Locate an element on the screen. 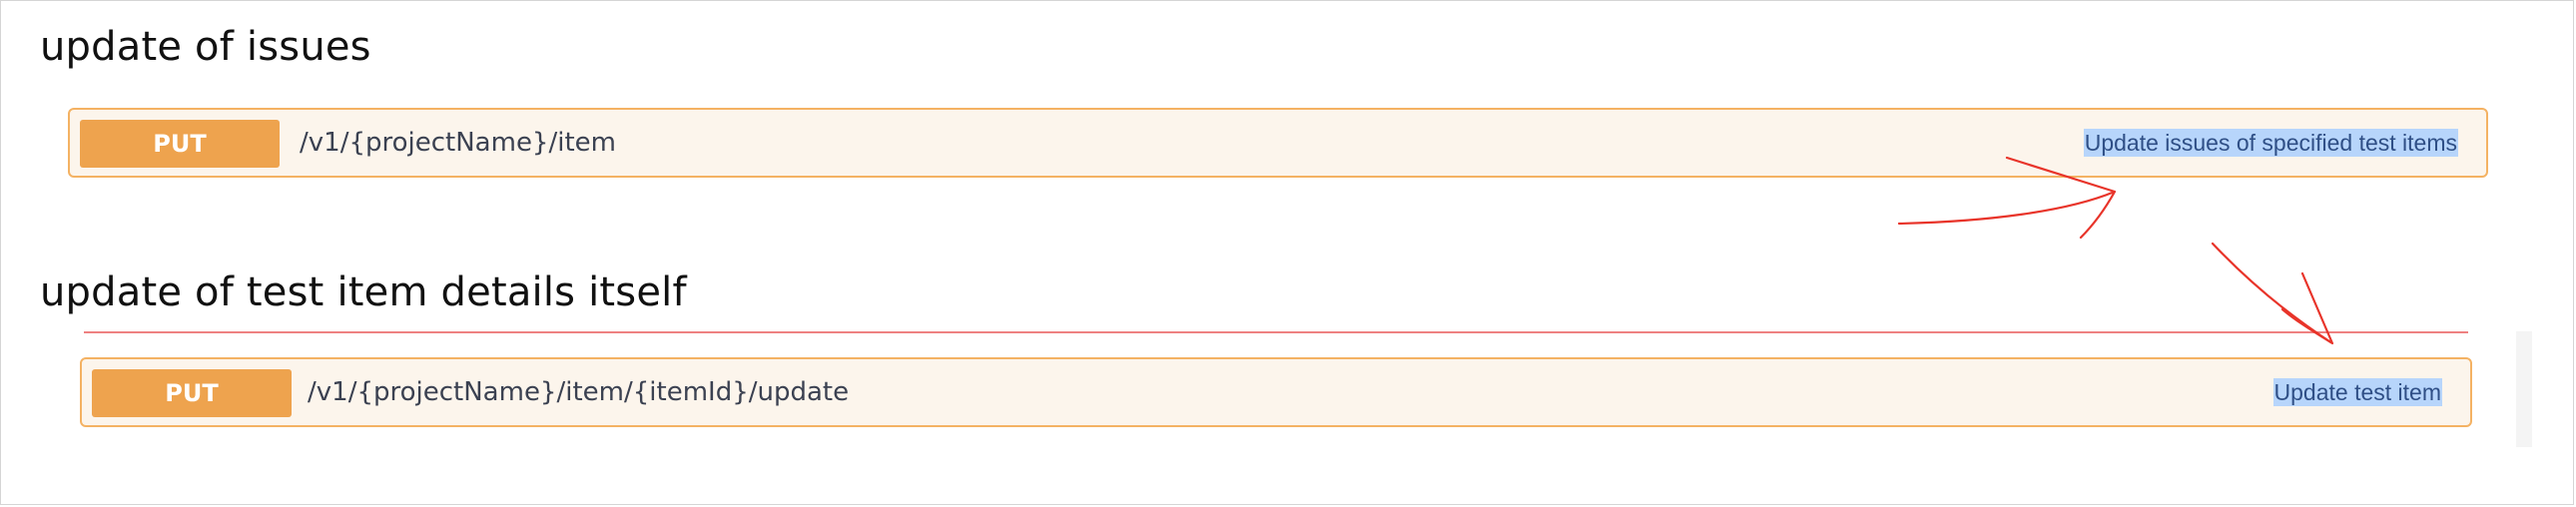  scrollbar-track is located at coordinates (2524, 389).